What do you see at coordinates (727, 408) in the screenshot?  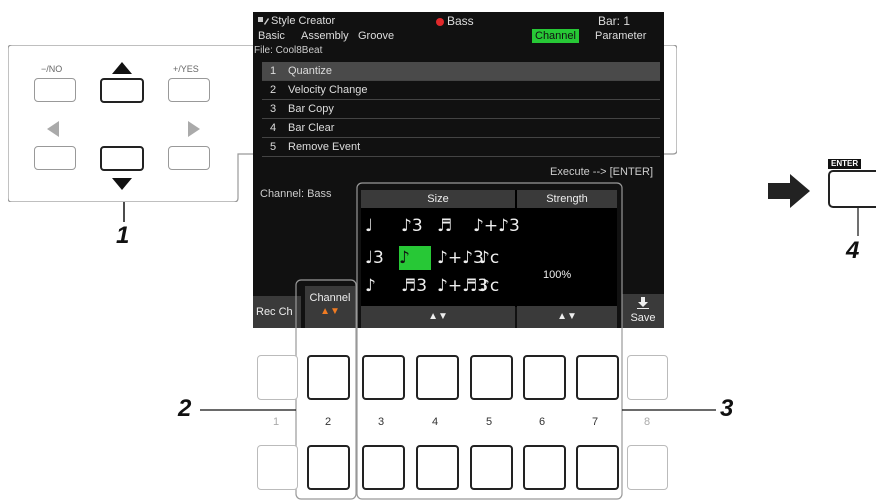 I see `callout-3: 3` at bounding box center [727, 408].